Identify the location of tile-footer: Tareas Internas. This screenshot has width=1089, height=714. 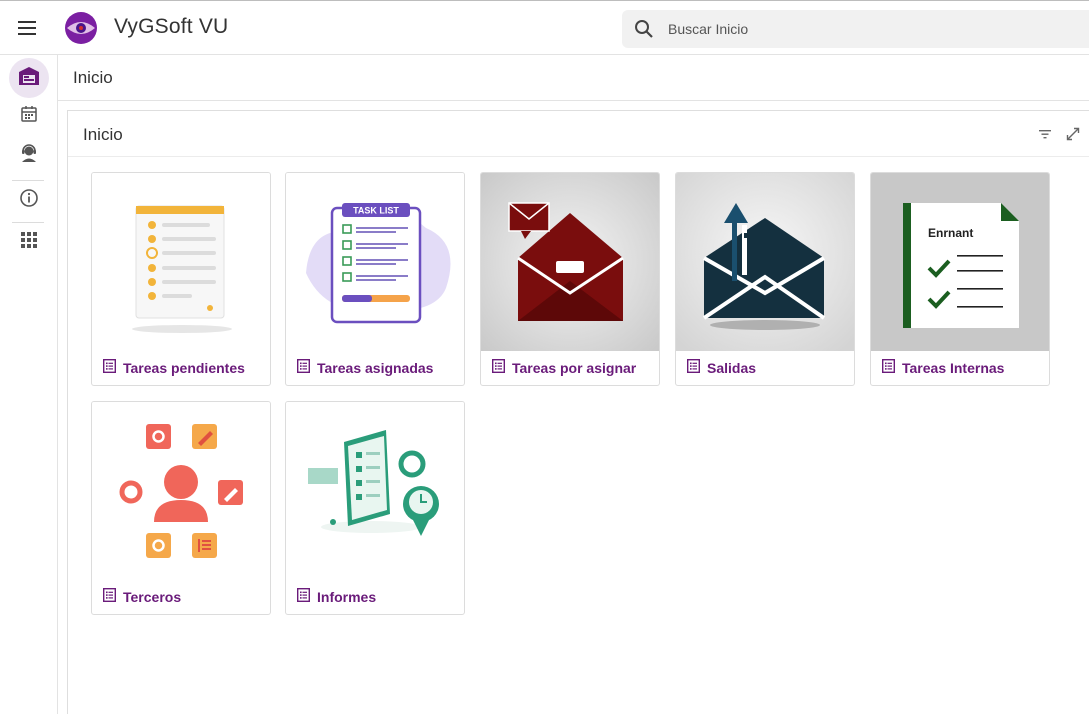
(960, 368).